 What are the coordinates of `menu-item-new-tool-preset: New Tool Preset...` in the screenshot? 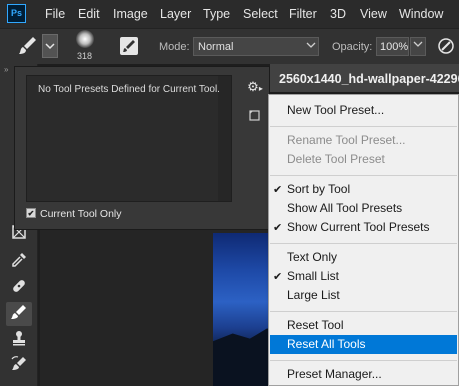 It's located at (372, 110).